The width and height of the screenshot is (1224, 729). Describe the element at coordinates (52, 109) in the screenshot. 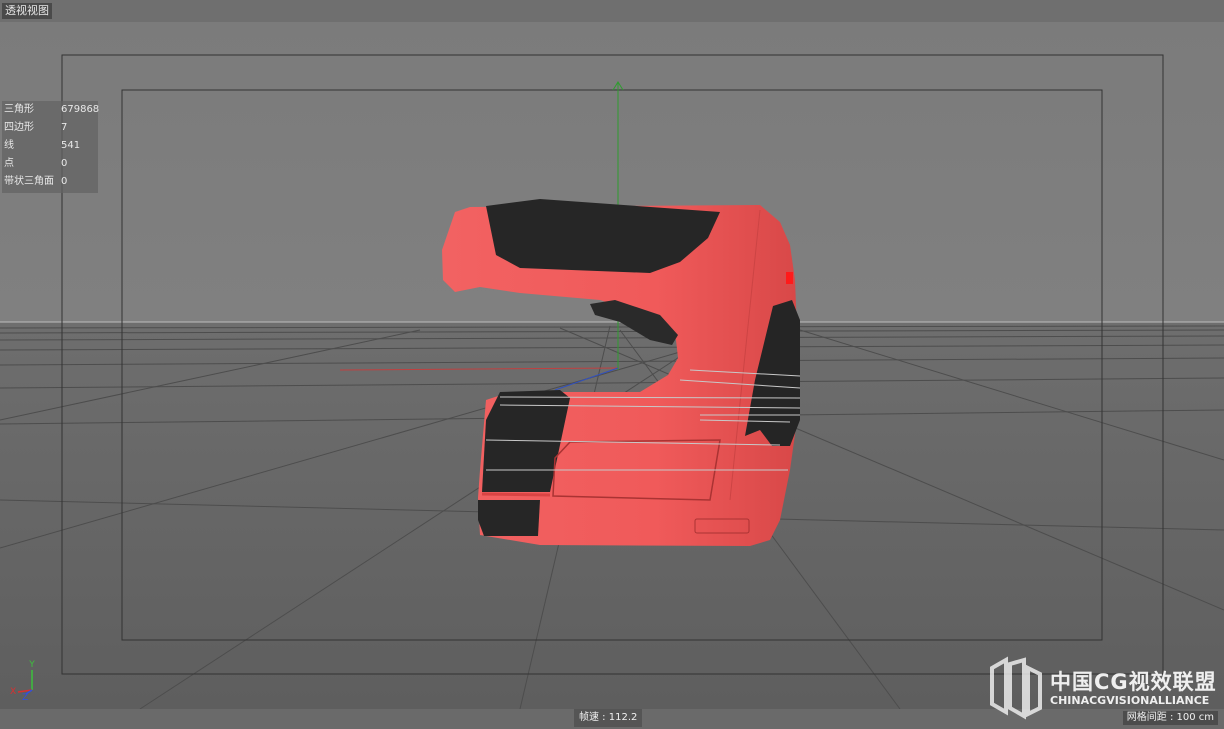

I see `stat-triangles: 三角形 679868` at that location.